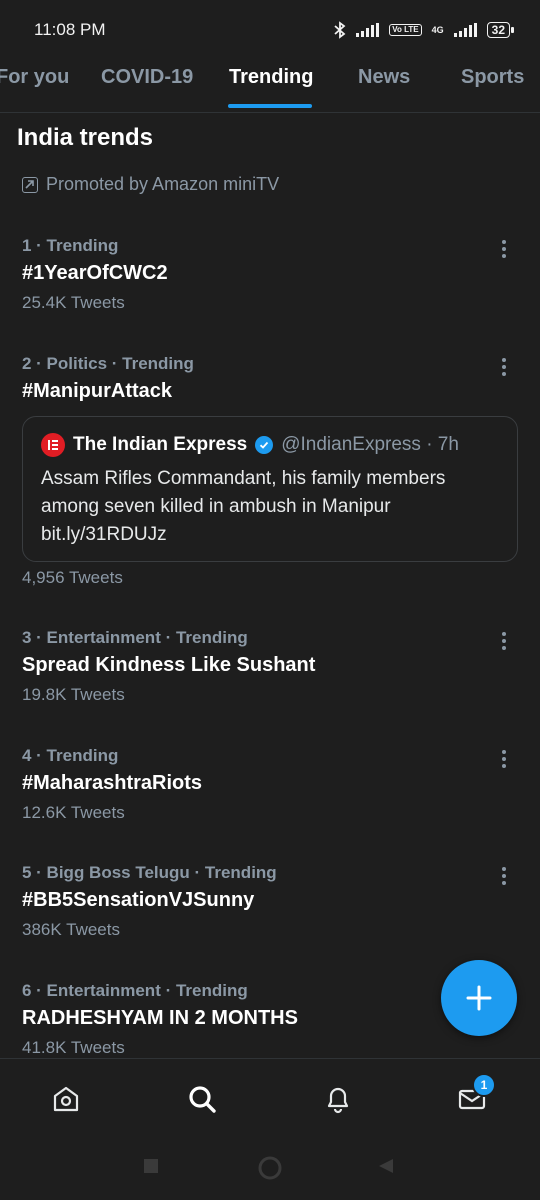  What do you see at coordinates (270, 1098) in the screenshot?
I see `bottom-nav: 1` at bounding box center [270, 1098].